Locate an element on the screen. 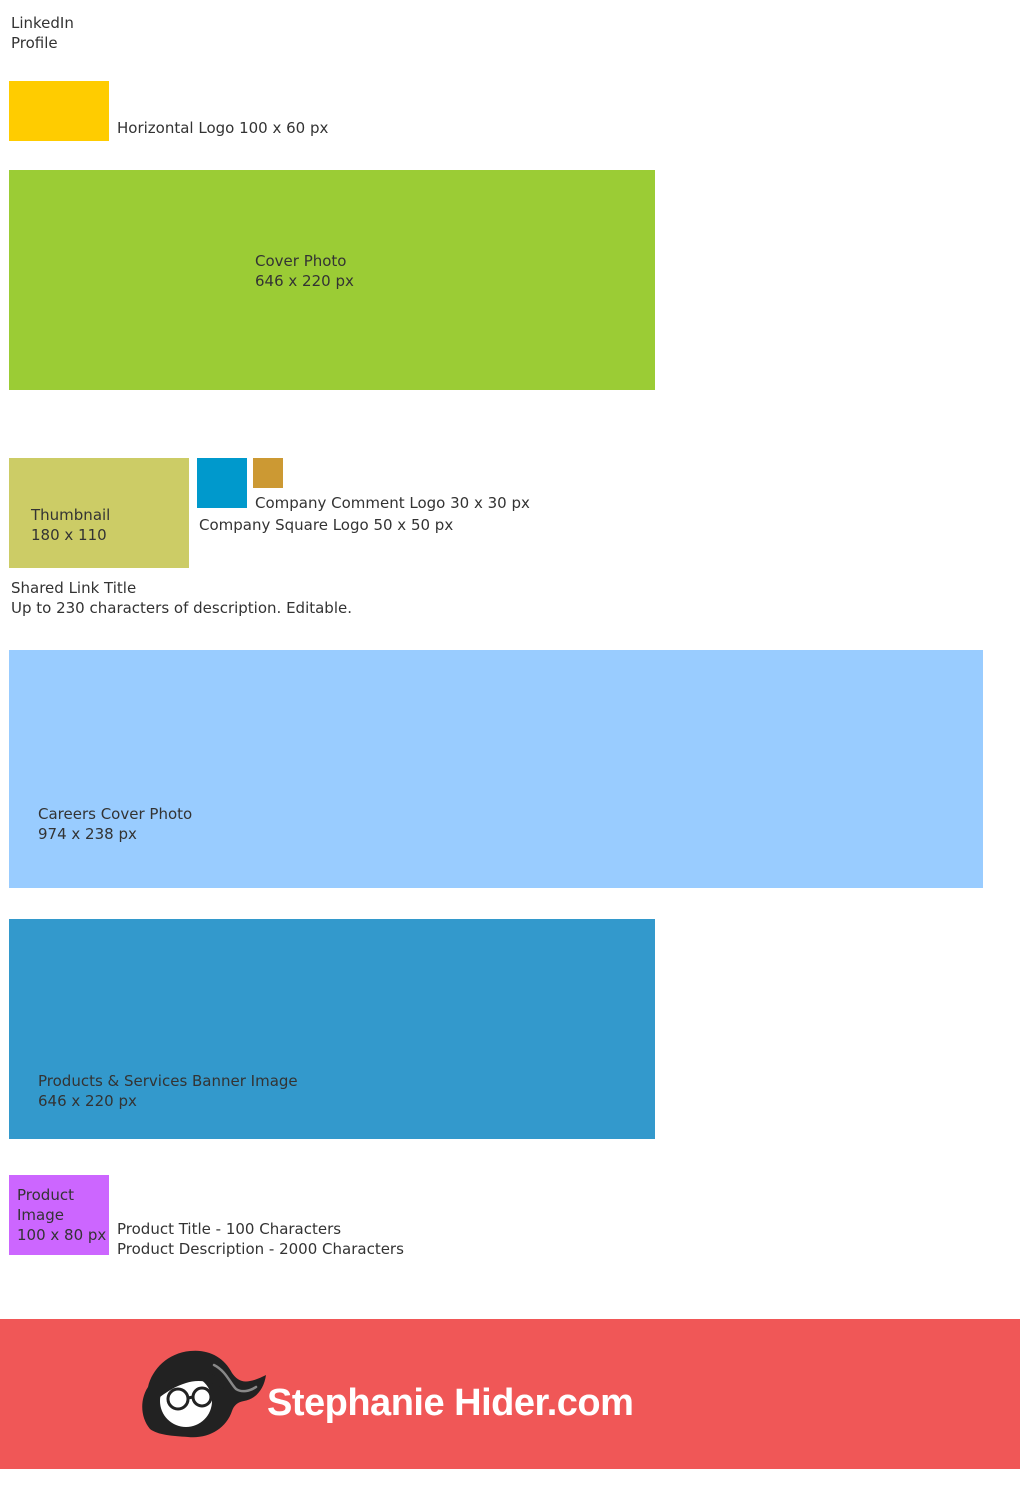  cover-photo-placeholder: Cover Photo 646 x 220 px is located at coordinates (332, 280).